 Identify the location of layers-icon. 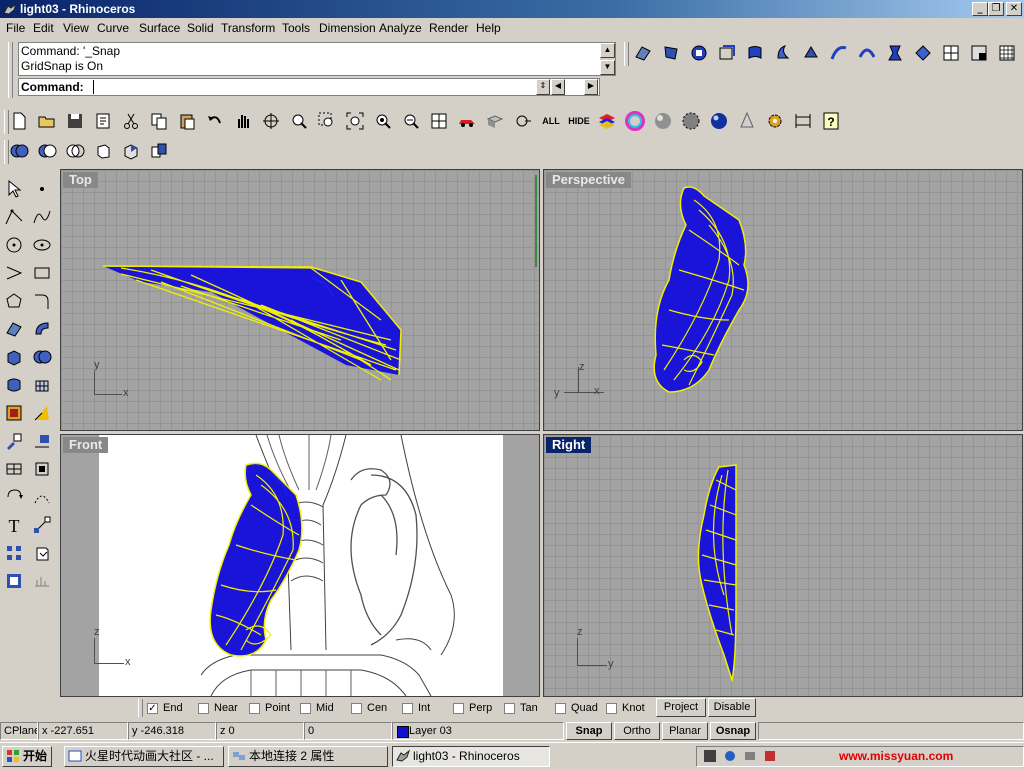
(607, 121).